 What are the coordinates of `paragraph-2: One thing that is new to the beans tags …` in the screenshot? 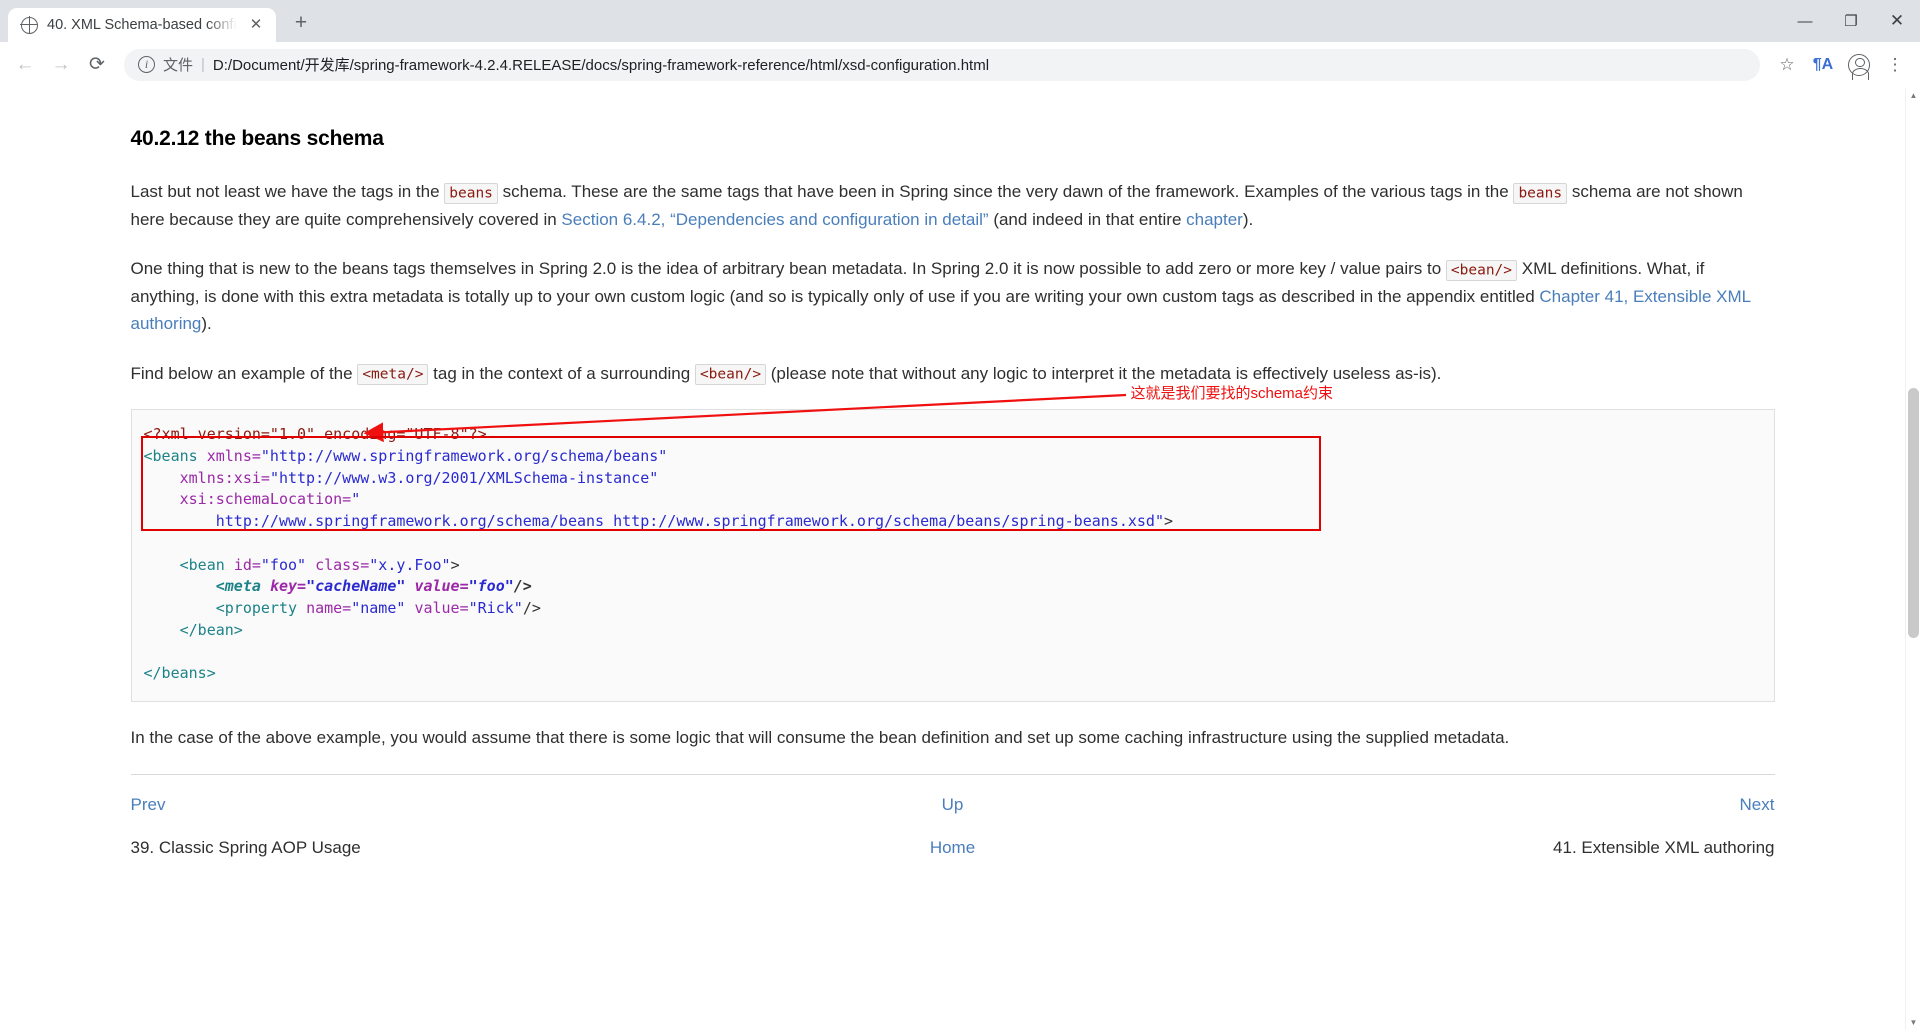 It's located at (953, 296).